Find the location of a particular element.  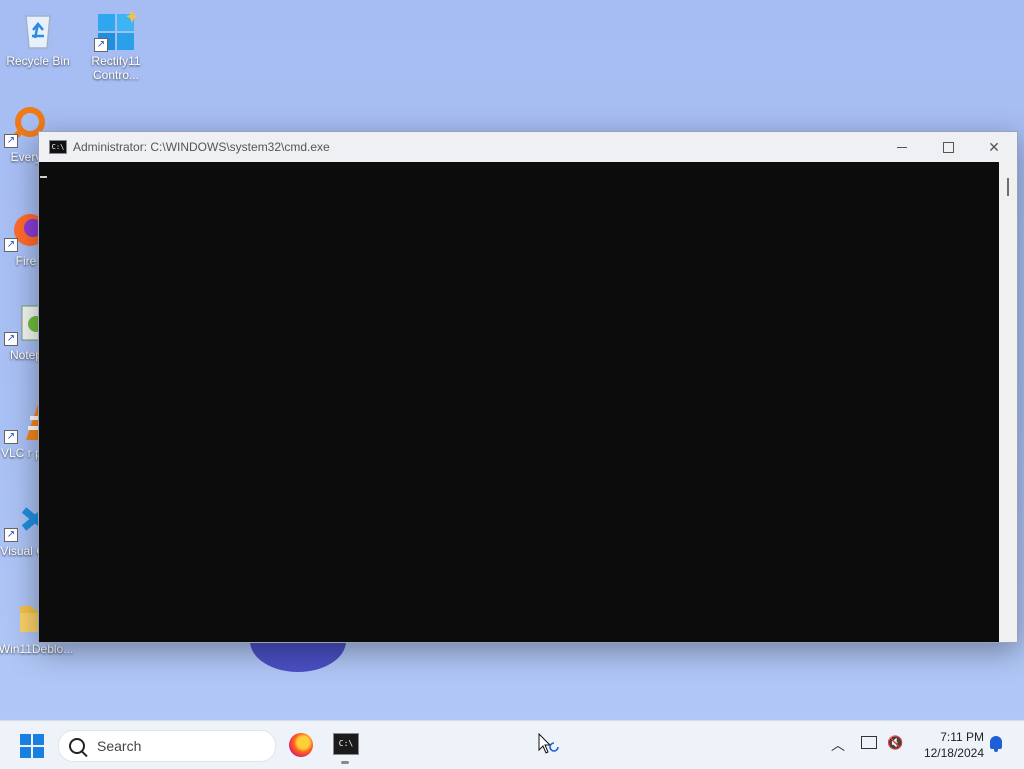

network-icon is located at coordinates (869, 742).